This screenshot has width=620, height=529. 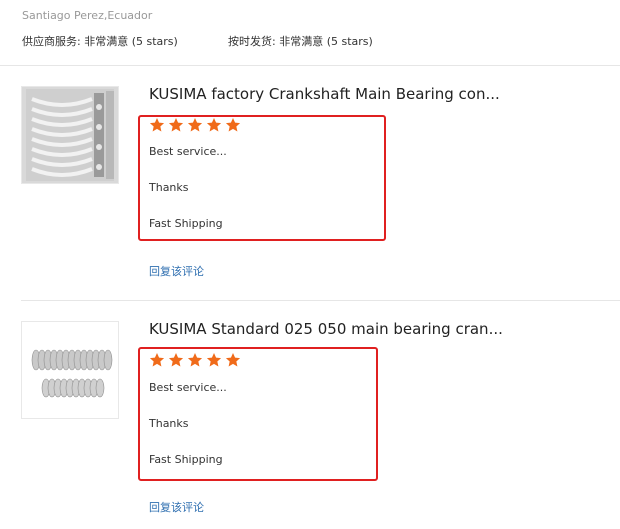 What do you see at coordinates (87, 15) in the screenshot?
I see `review-author: Santiago Perez,Ecuador` at bounding box center [87, 15].